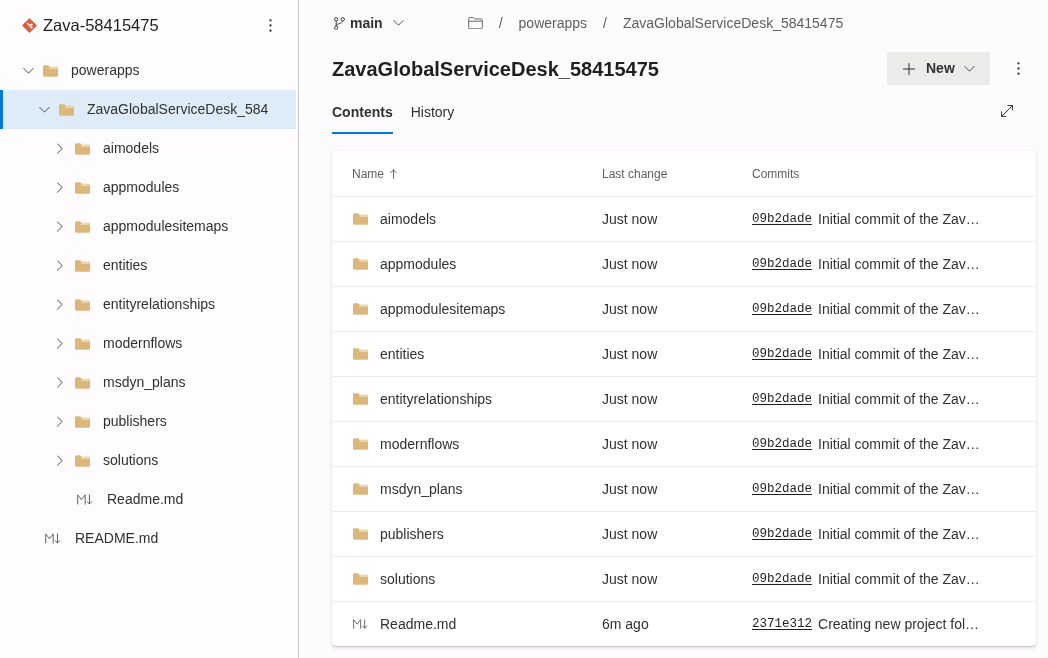 This screenshot has height=658, width=1048. I want to click on tree-item: powerapps, so click(148, 70).